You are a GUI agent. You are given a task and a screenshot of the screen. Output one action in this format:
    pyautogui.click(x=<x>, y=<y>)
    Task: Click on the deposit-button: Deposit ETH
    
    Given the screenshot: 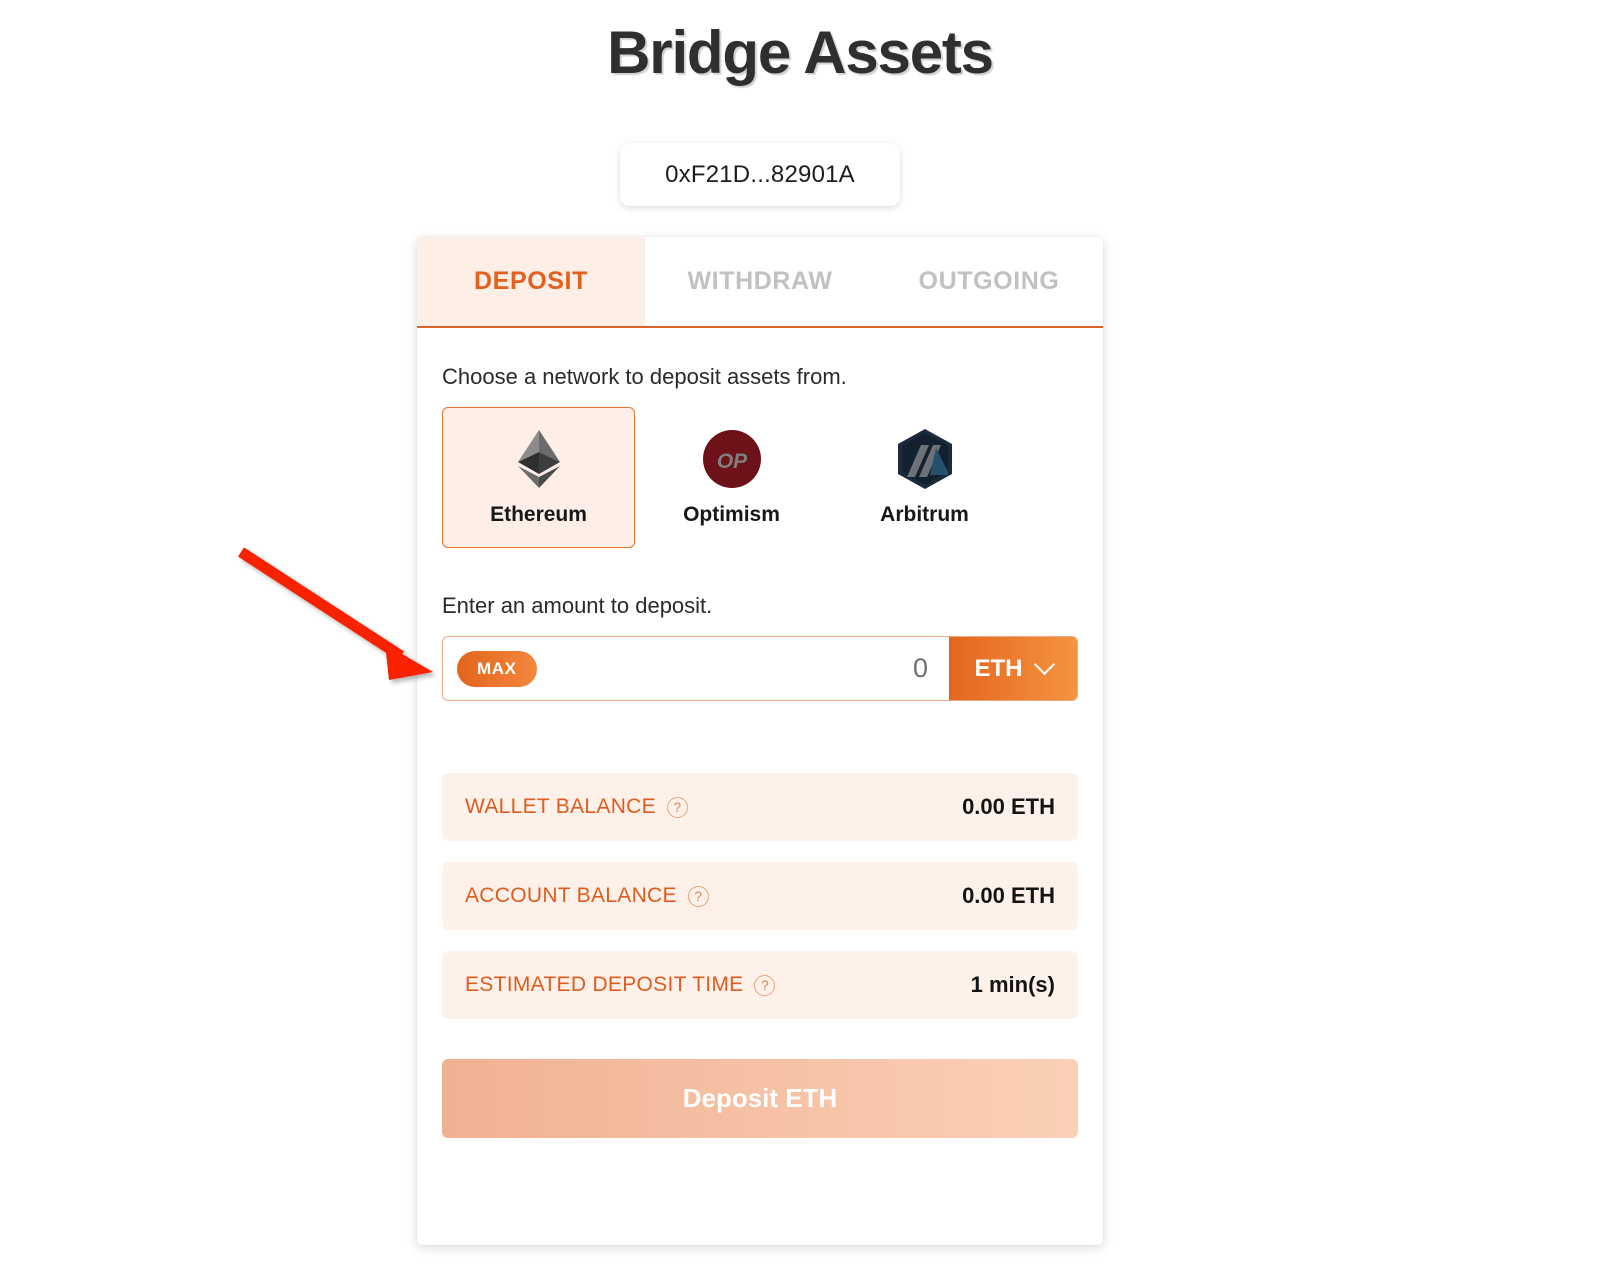 What is the action you would take?
    pyautogui.click(x=760, y=1098)
    